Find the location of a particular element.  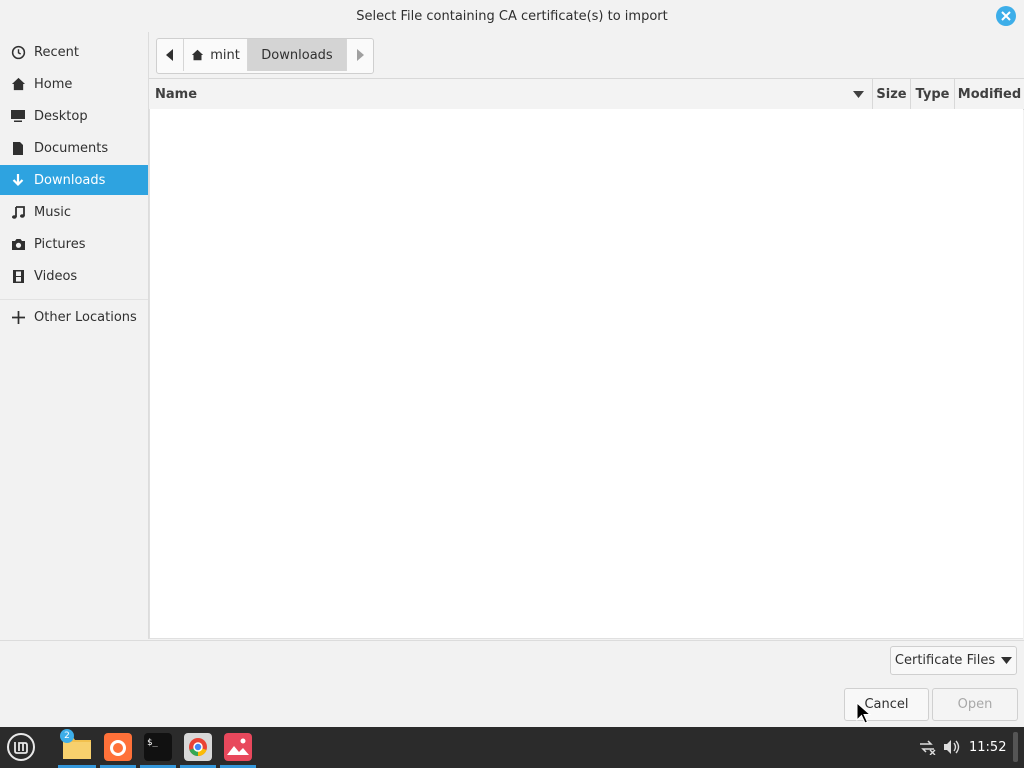

sidebar-item-label: Documents is located at coordinates (71, 148).